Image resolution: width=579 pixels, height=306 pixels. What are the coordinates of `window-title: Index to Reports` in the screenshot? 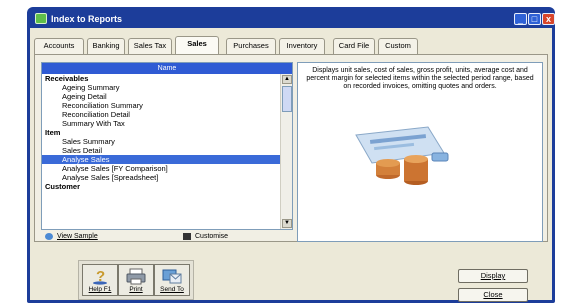 It's located at (87, 19).